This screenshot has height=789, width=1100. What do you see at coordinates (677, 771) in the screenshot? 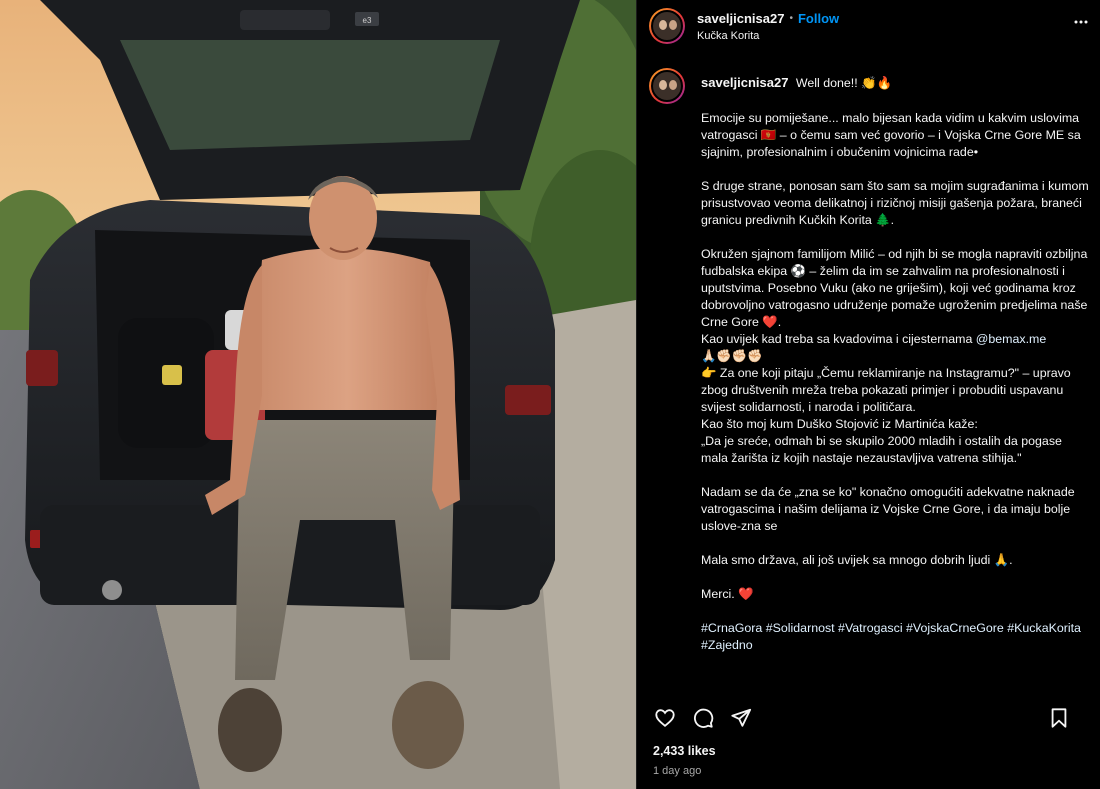
I see `post-timestamp: 1 day ago` at bounding box center [677, 771].